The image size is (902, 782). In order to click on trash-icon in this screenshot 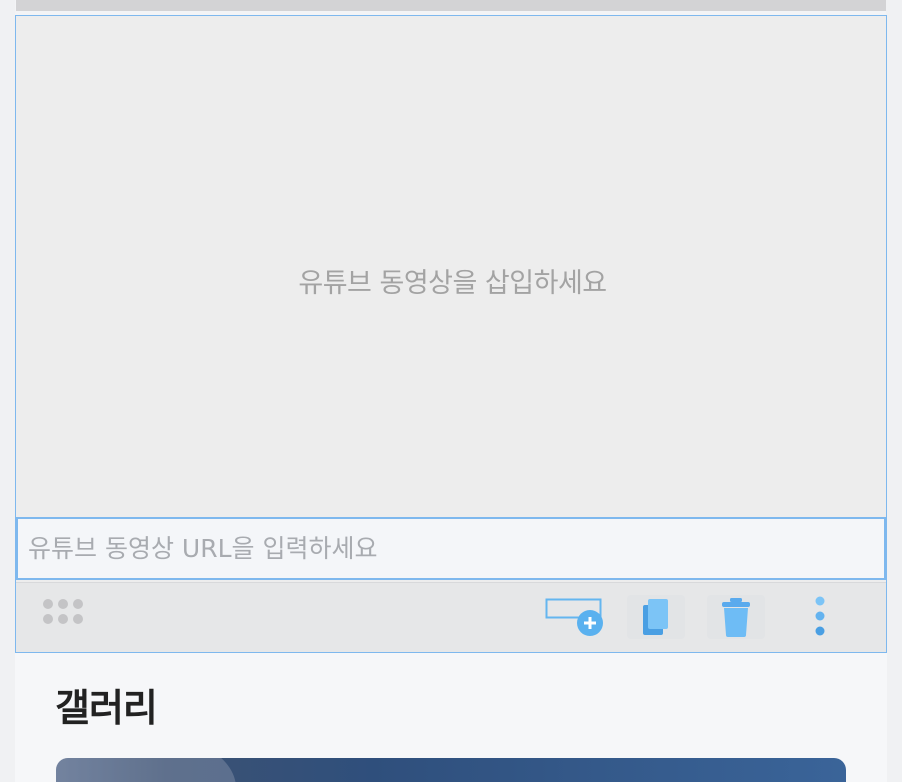, I will do `click(736, 617)`.